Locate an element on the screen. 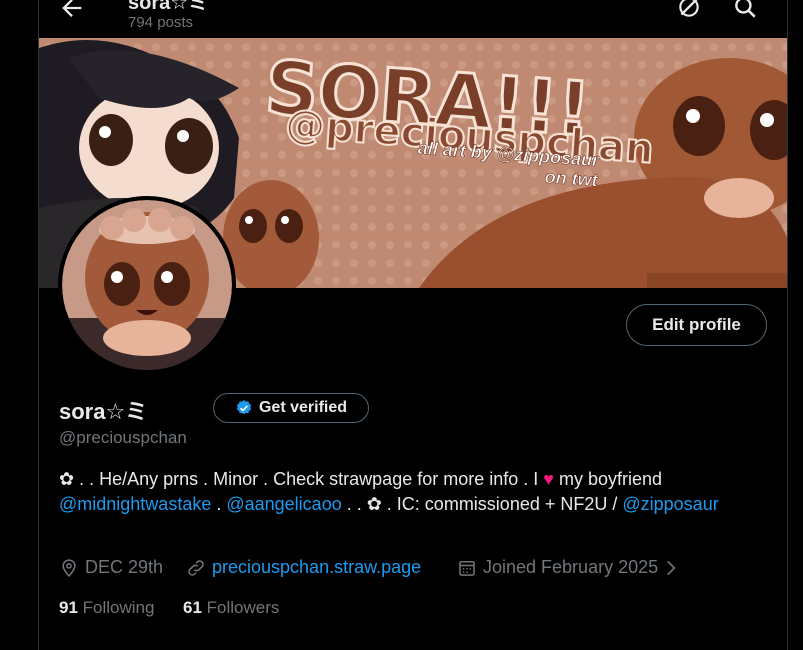 This screenshot has height=650, width=803. followers-stat: 61 Followers is located at coordinates (231, 608).